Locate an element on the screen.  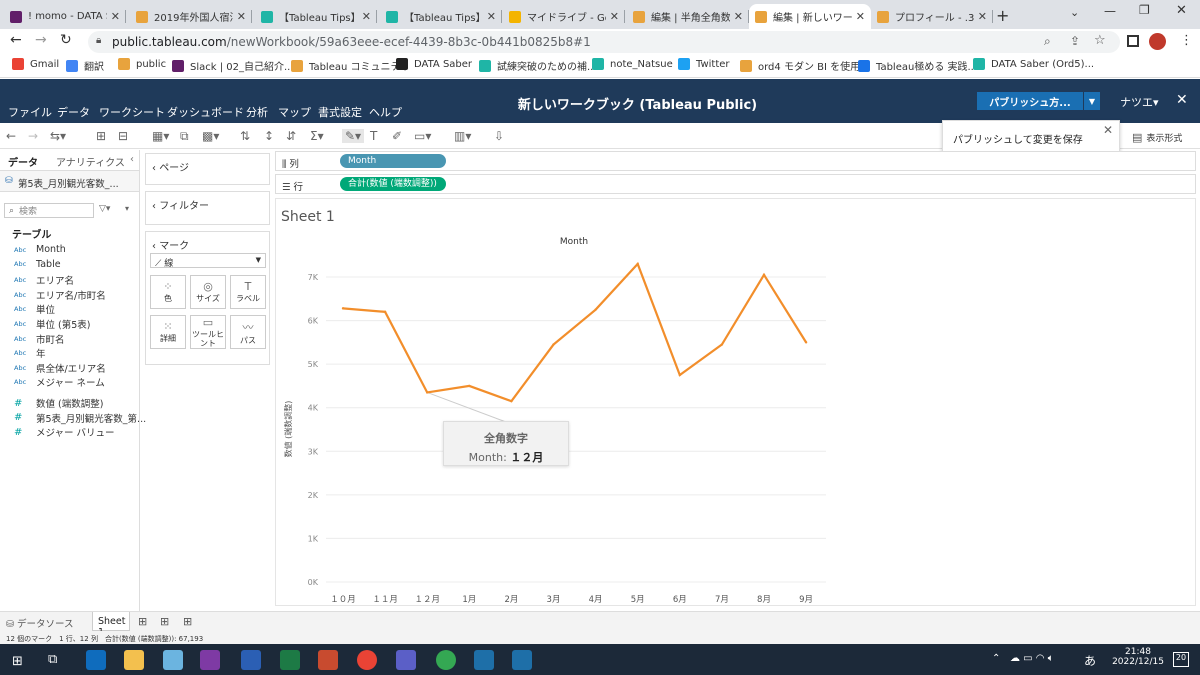
browser-tab: マイドライブ - Goog ✕ is located at coordinates (564, 16).